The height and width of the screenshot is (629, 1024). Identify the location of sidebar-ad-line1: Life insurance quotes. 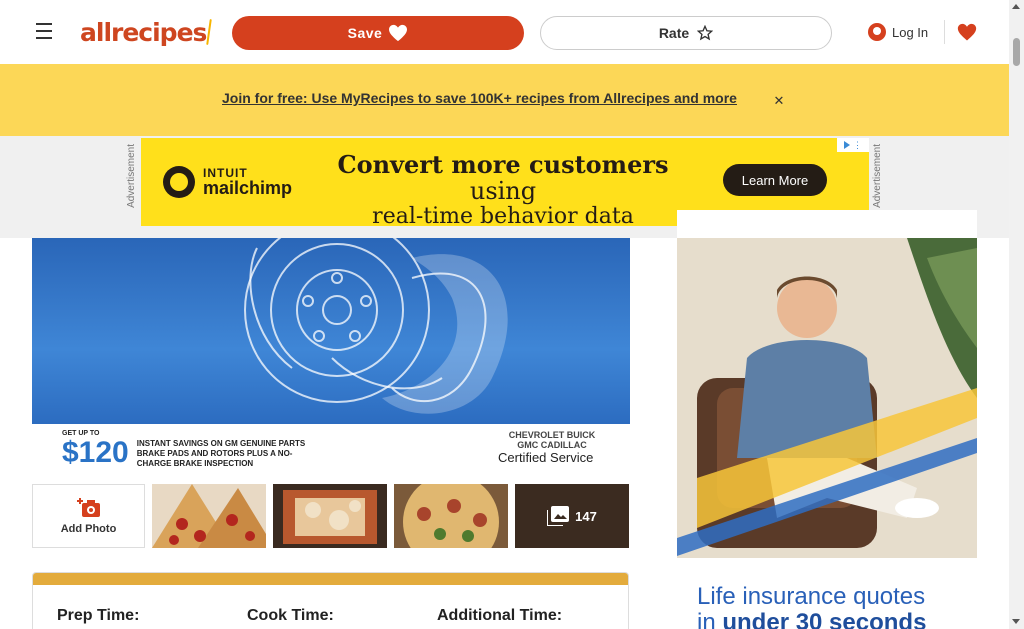
(811, 596).